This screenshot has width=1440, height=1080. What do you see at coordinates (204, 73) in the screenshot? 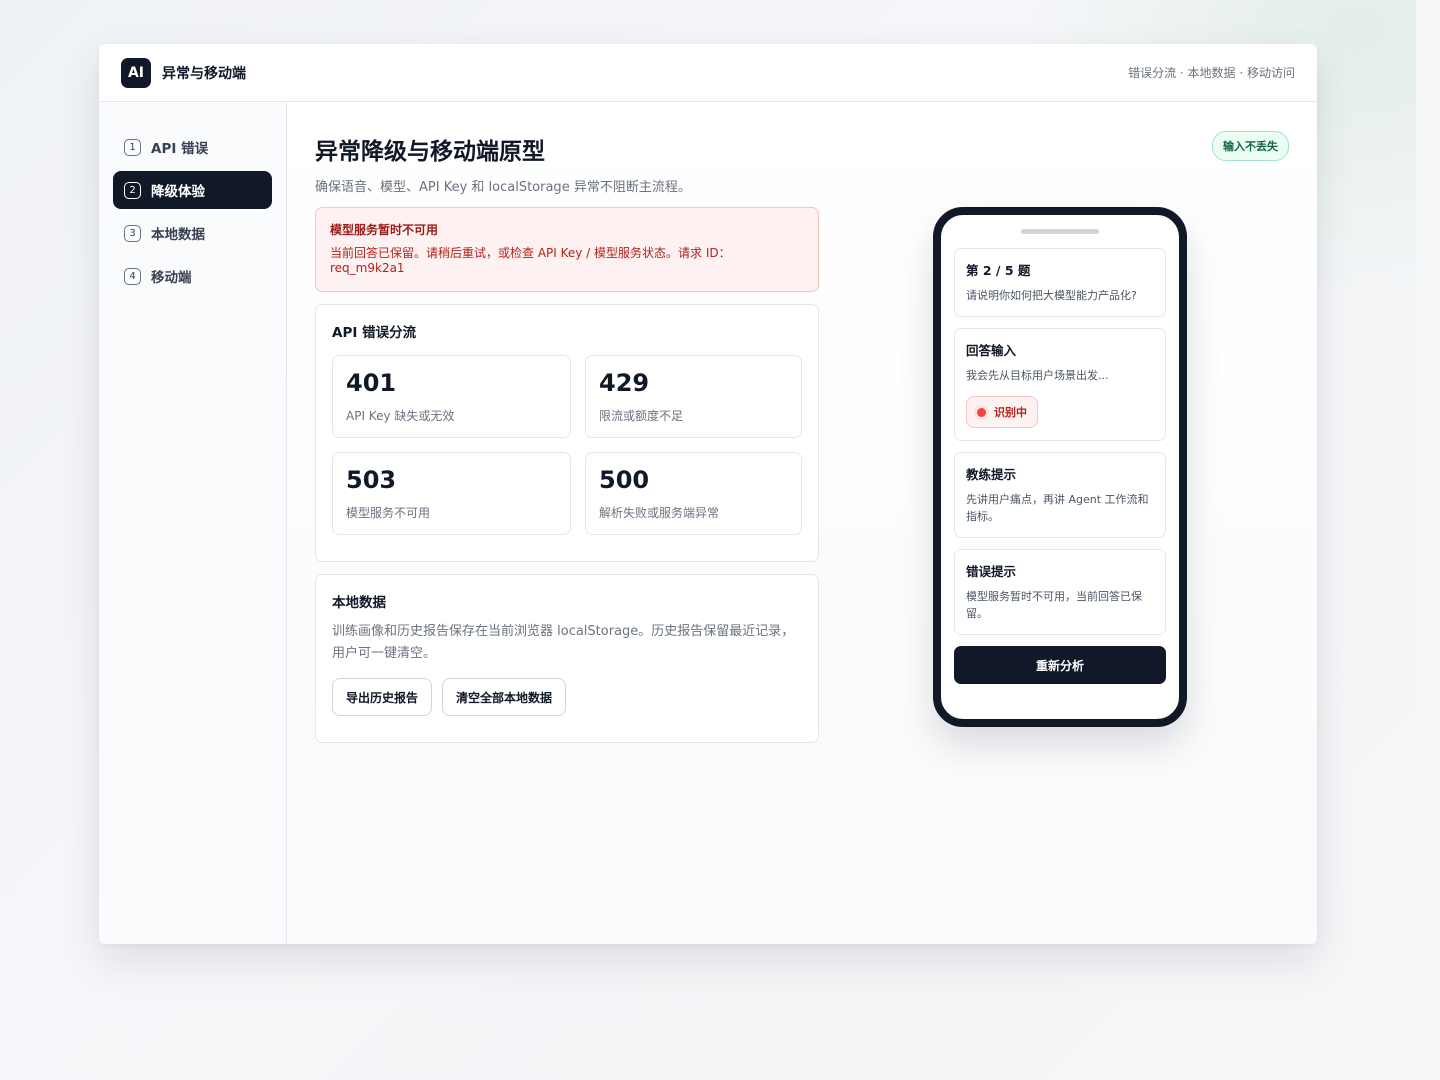
I see `app-name: 异常与移动端` at bounding box center [204, 73].